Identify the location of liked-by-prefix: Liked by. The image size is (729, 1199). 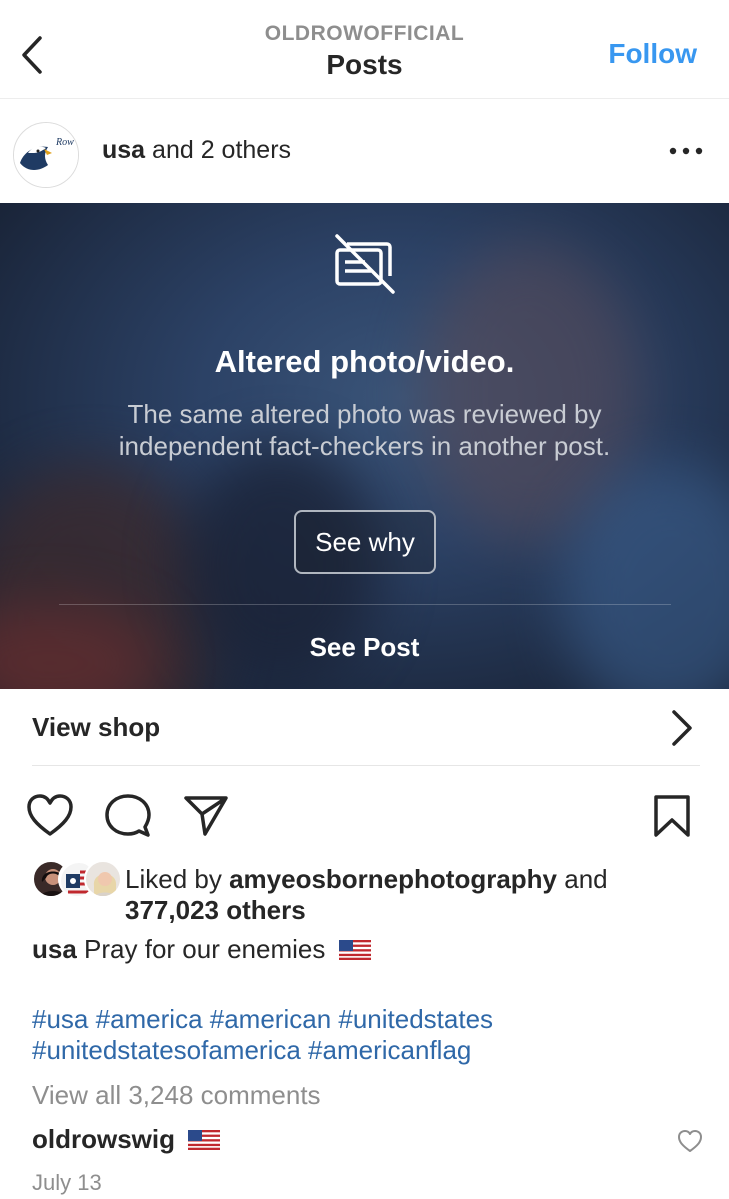
(177, 879).